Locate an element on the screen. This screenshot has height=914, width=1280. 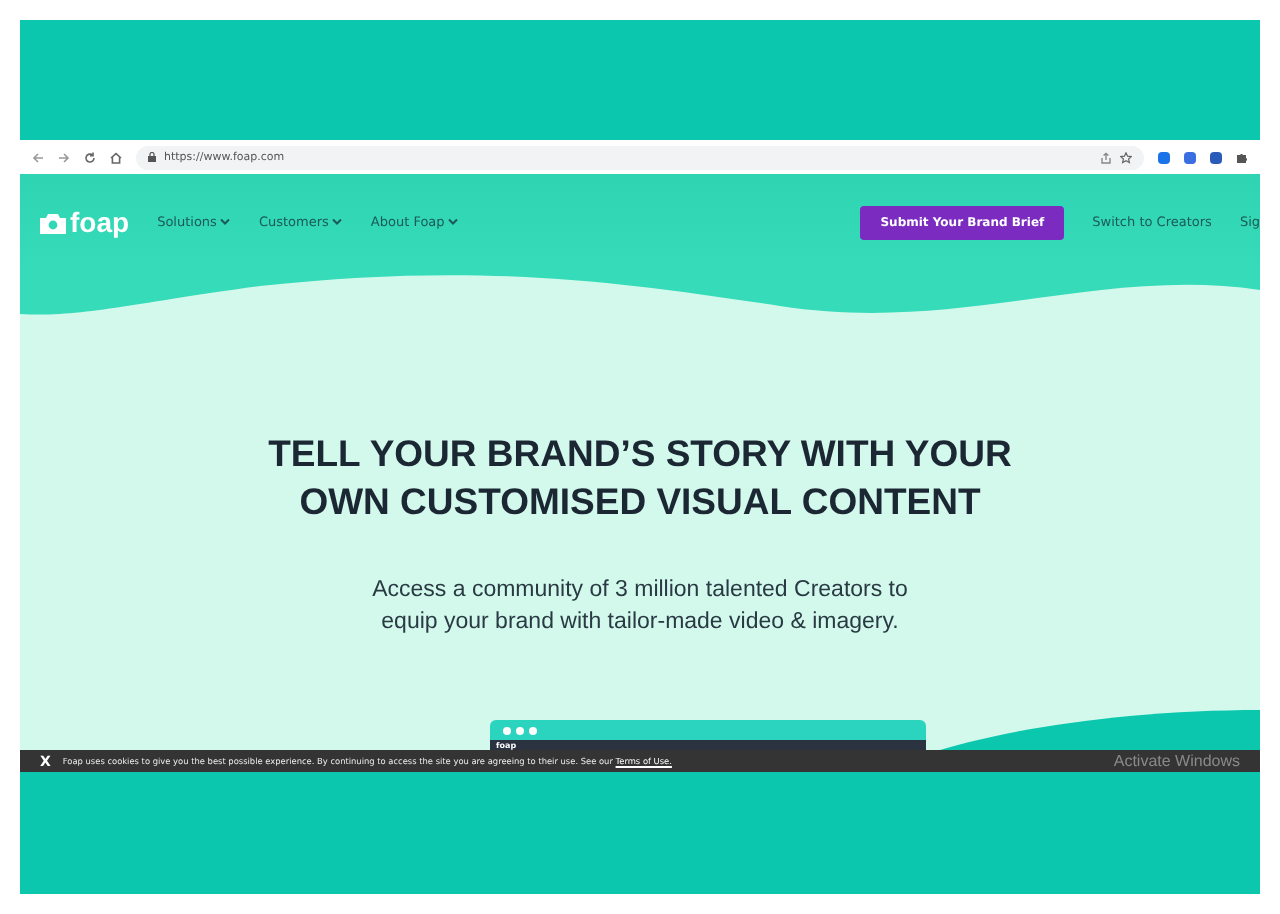
reload-icon is located at coordinates (90, 157).